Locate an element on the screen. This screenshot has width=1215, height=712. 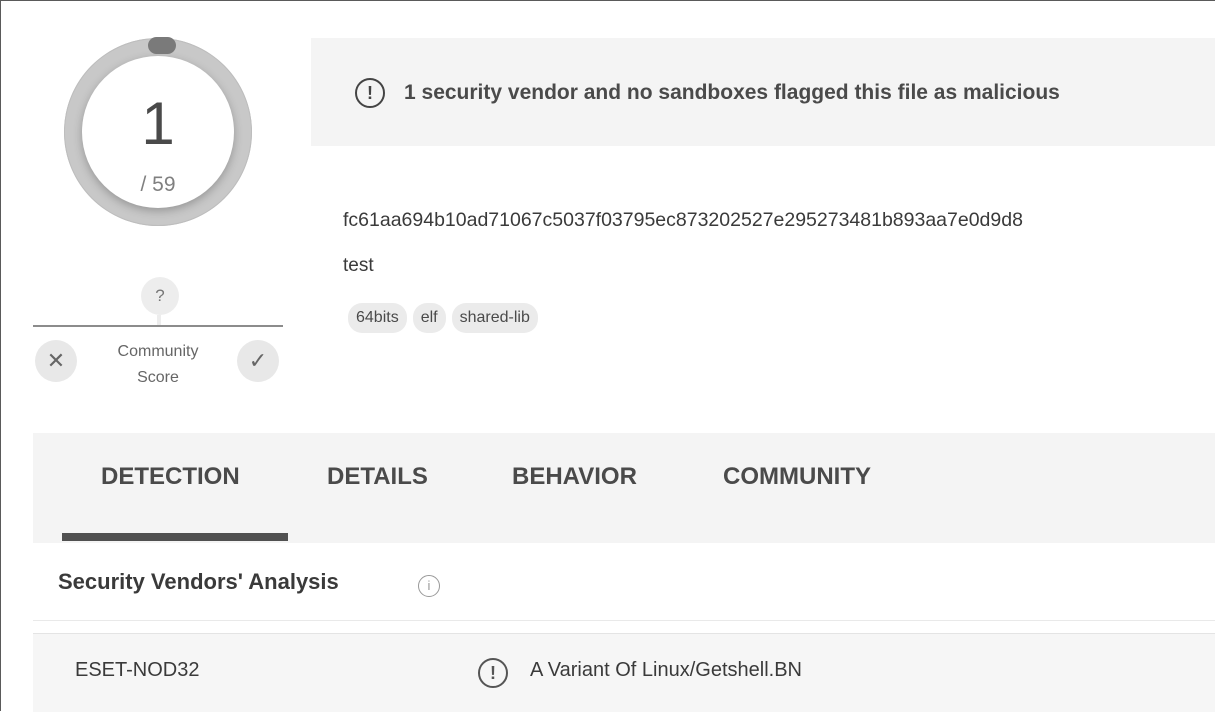
community-score-value: ? is located at coordinates (160, 296).